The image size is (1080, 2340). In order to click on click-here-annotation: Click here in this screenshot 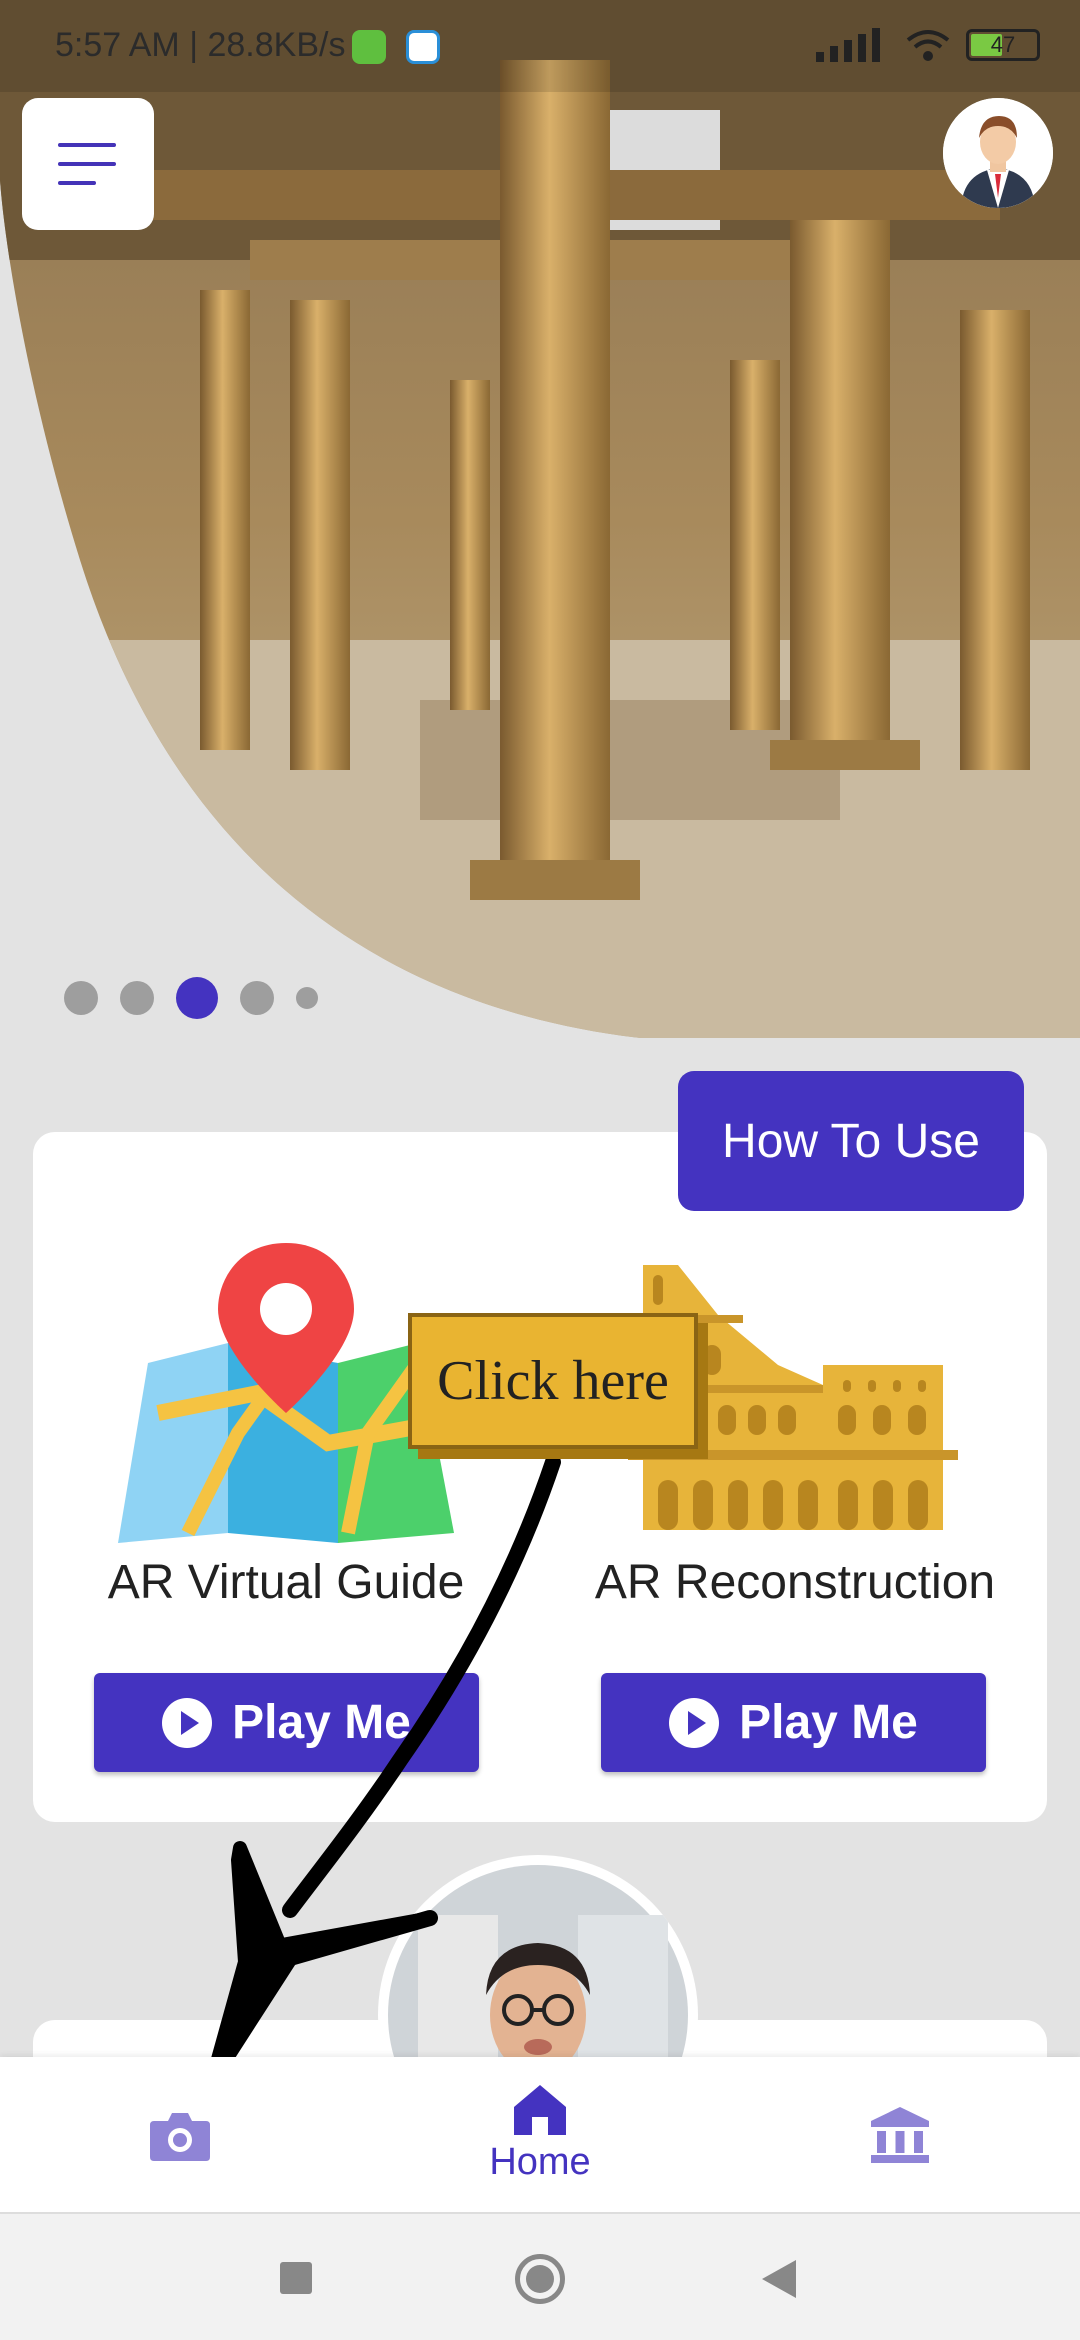, I will do `click(553, 1381)`.